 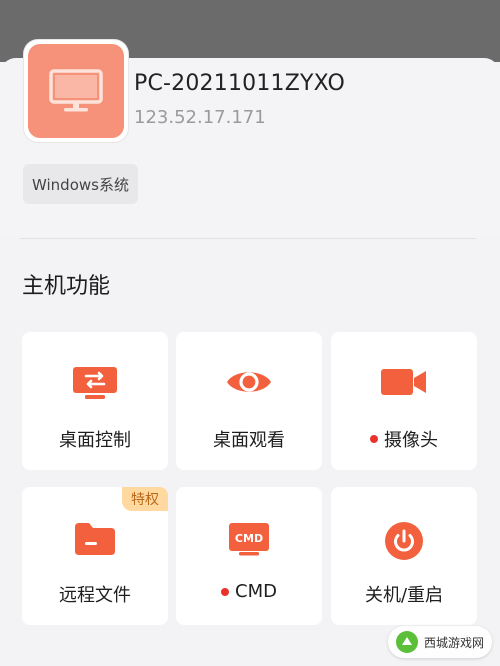 I want to click on privilege-badge: 特权, so click(x=145, y=499).